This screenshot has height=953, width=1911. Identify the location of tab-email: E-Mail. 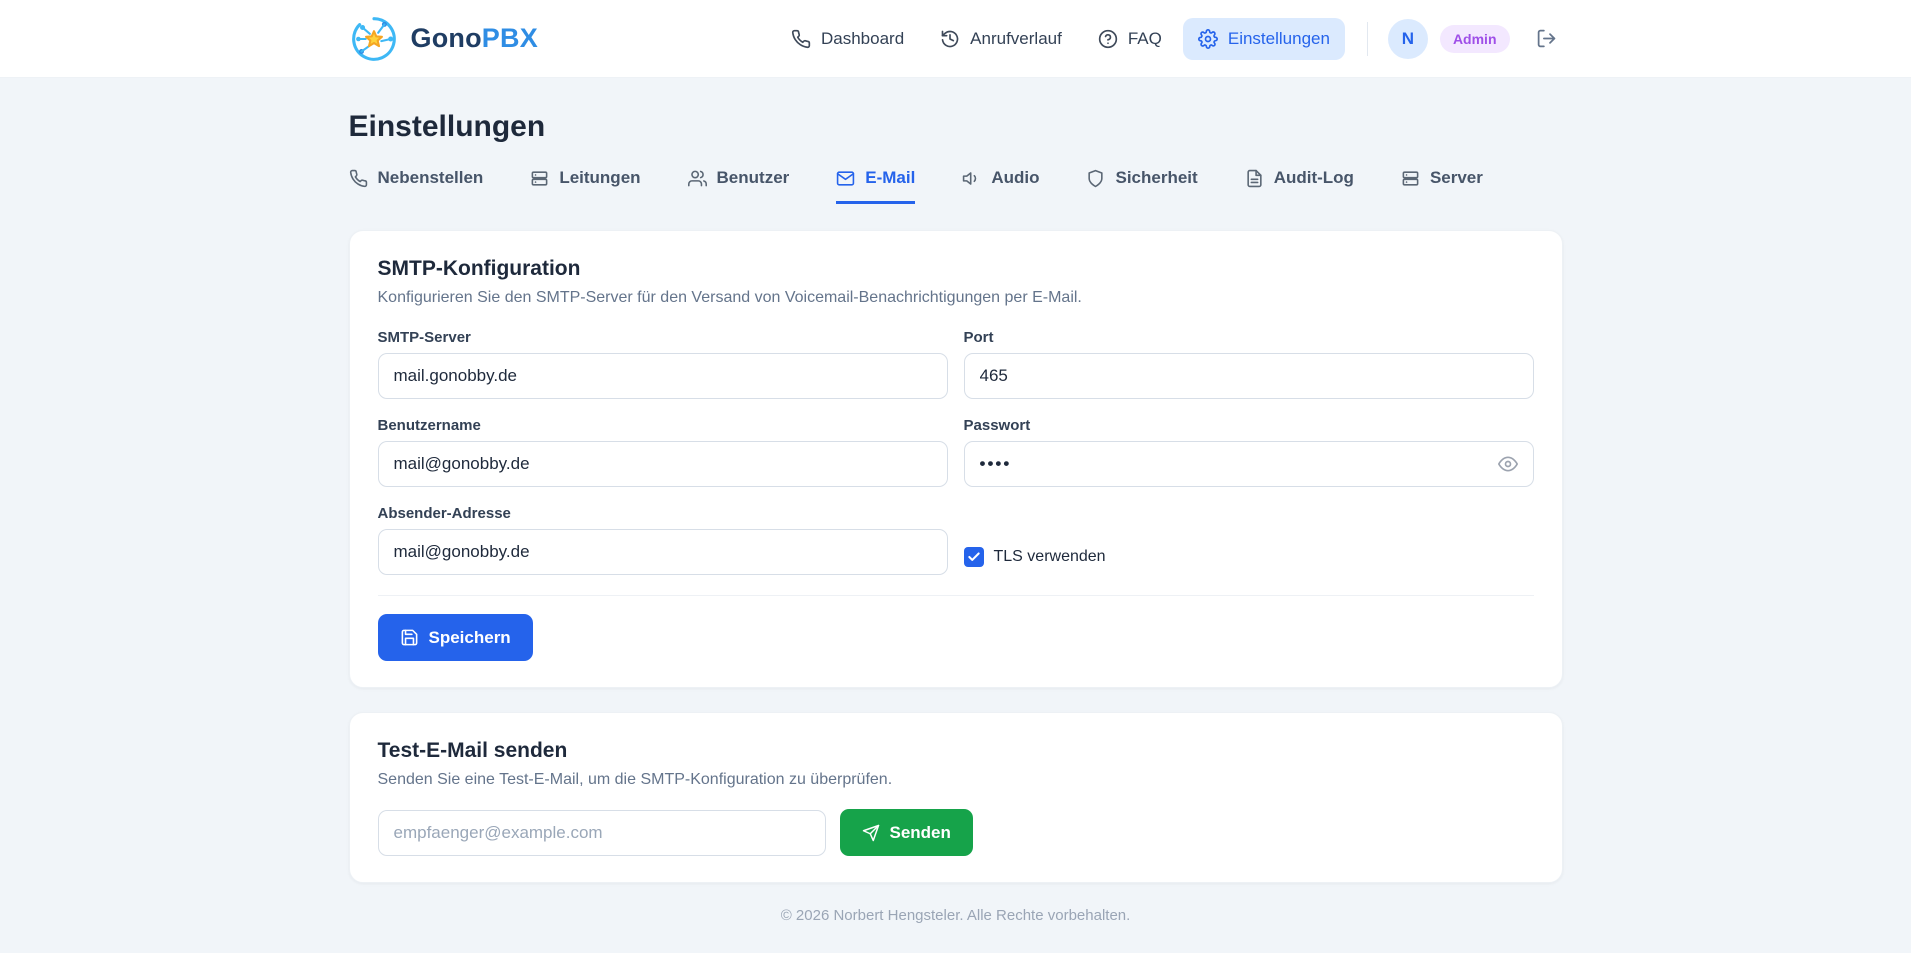
(876, 186).